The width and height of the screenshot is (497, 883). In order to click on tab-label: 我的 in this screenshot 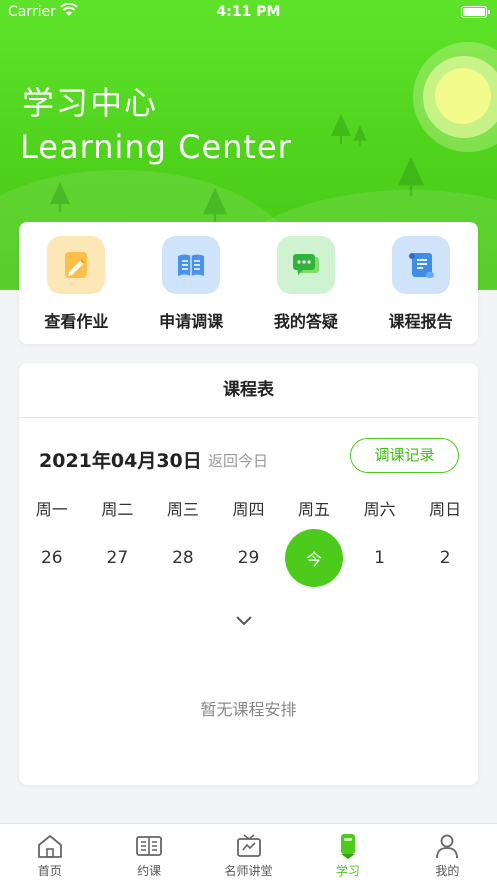, I will do `click(447, 871)`.